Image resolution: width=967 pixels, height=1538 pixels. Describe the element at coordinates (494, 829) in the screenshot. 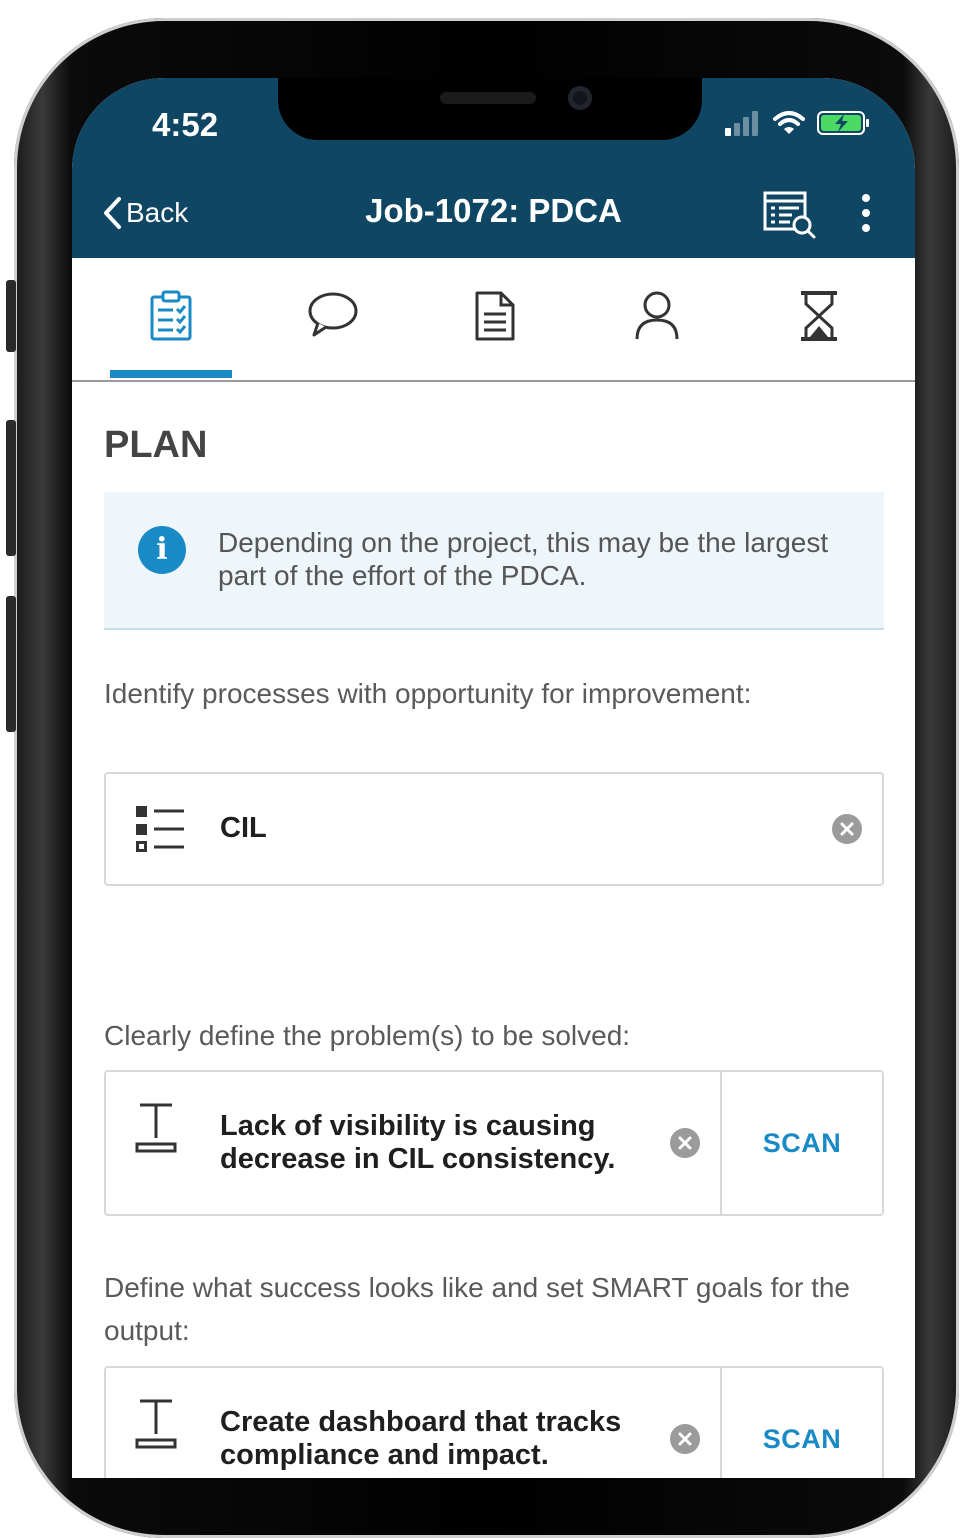

I see `processes-field: CIL` at that location.